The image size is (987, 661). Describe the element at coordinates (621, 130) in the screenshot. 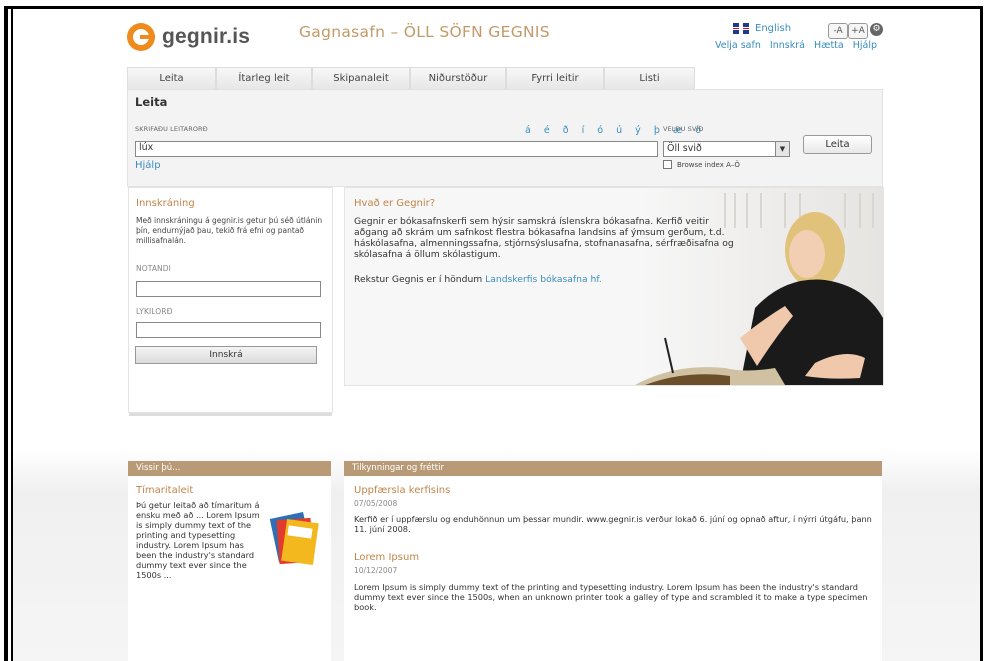

I see `char-u: ú` at that location.